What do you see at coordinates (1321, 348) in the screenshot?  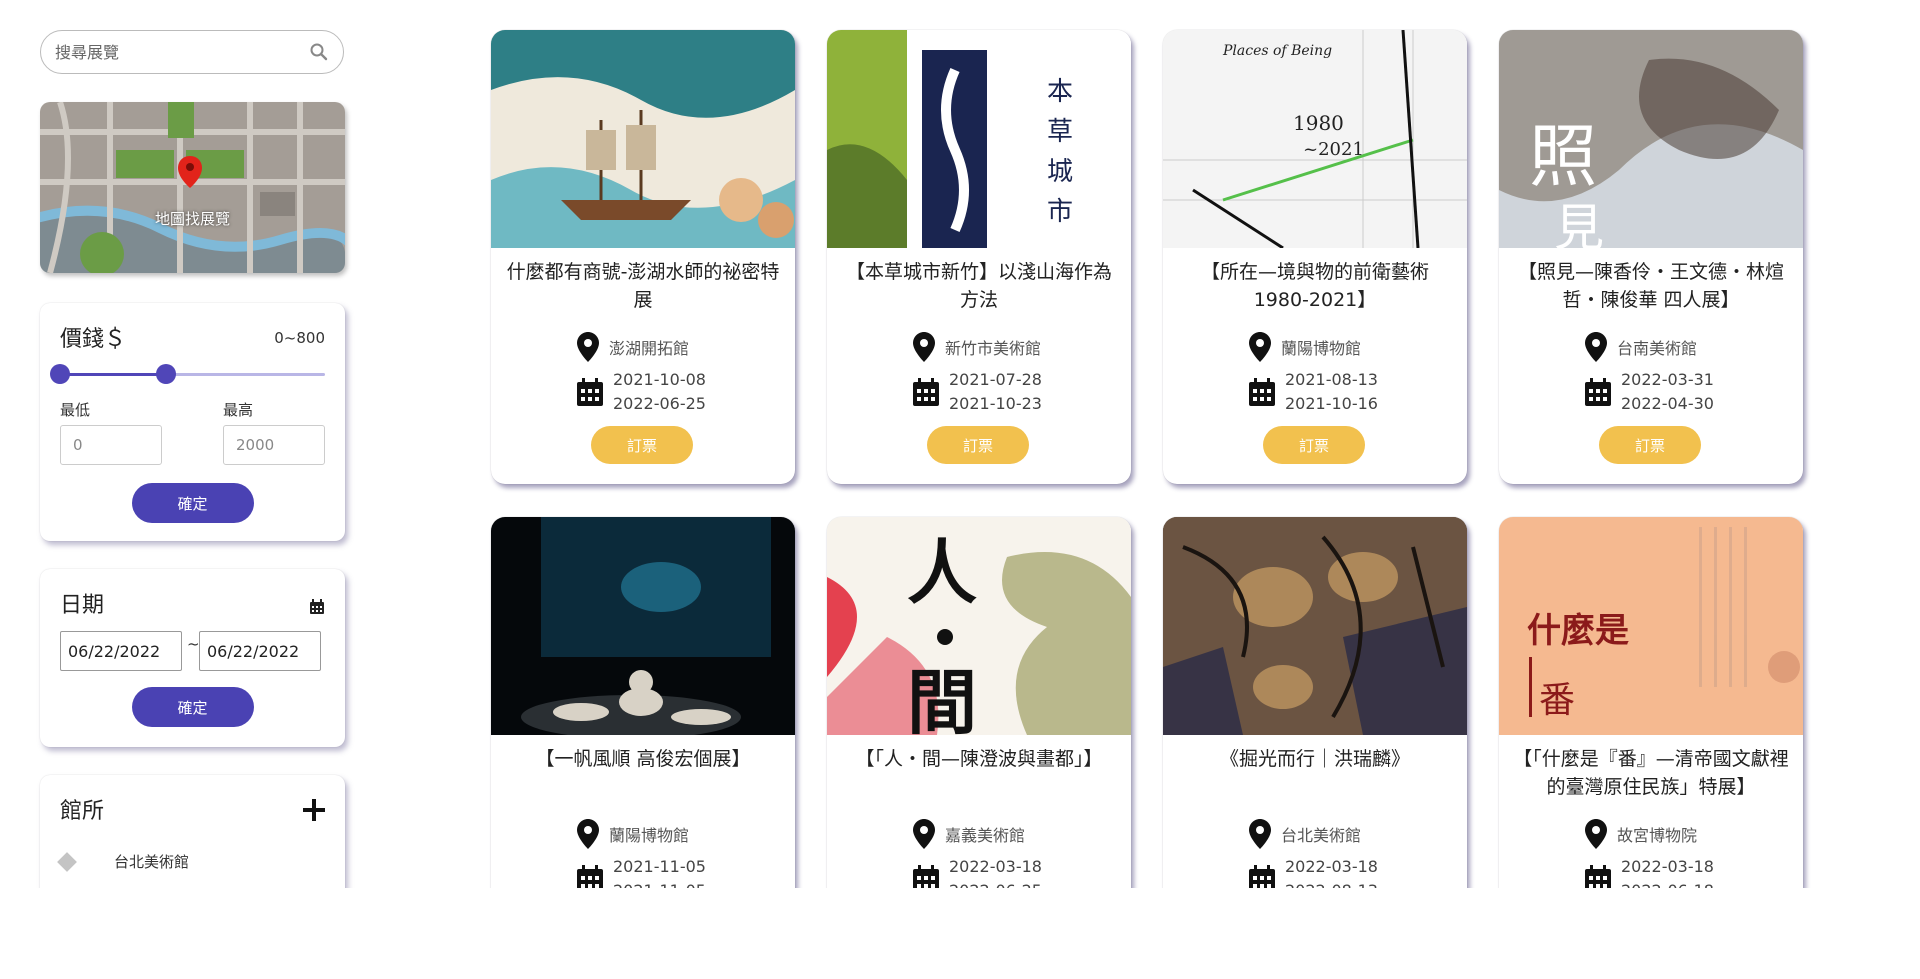 I see `location-text: 蘭陽博物館` at bounding box center [1321, 348].